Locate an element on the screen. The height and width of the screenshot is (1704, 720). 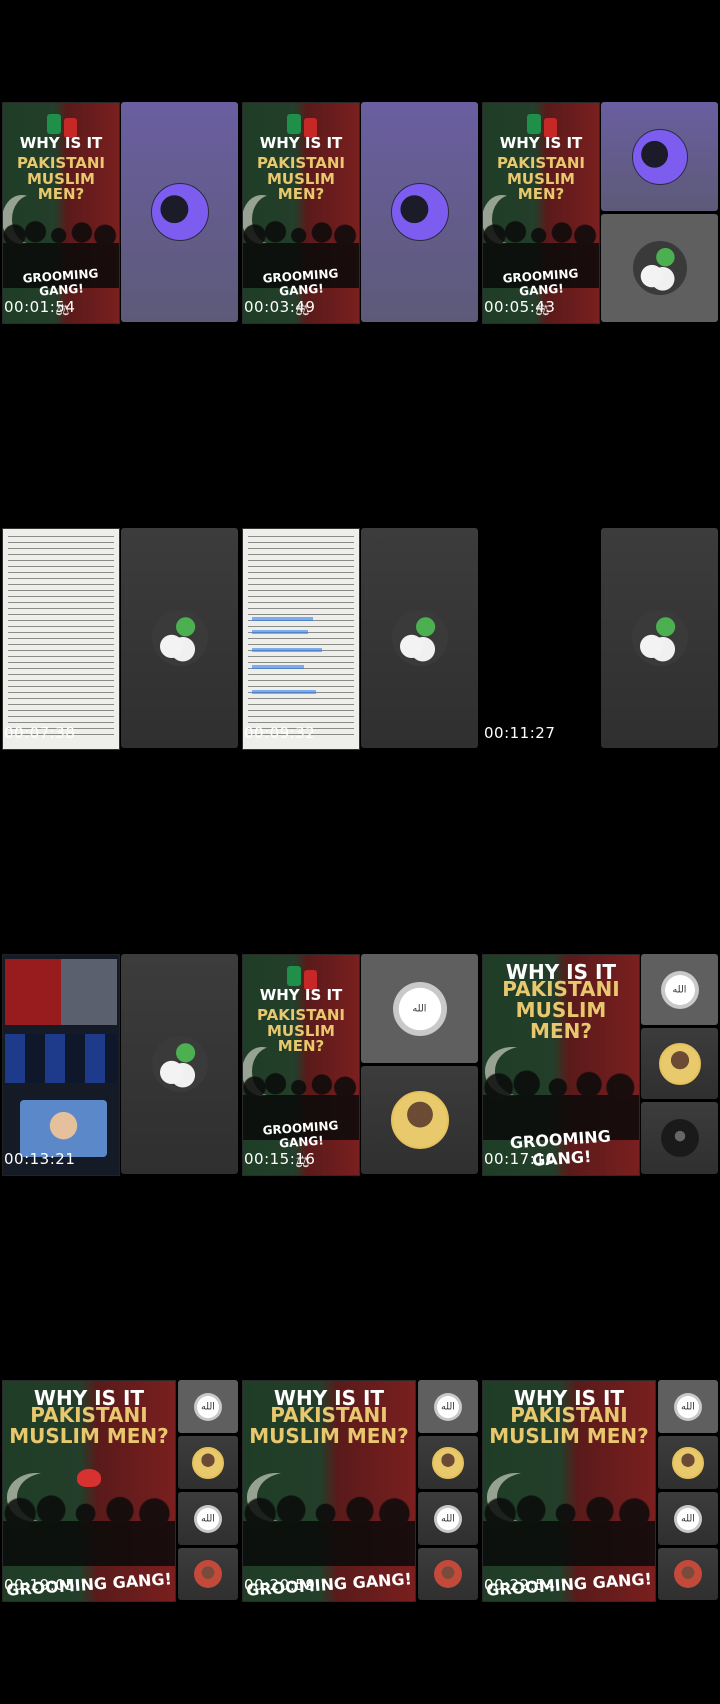
timestamp: 00:09:32 is located at coordinates (280, 733).